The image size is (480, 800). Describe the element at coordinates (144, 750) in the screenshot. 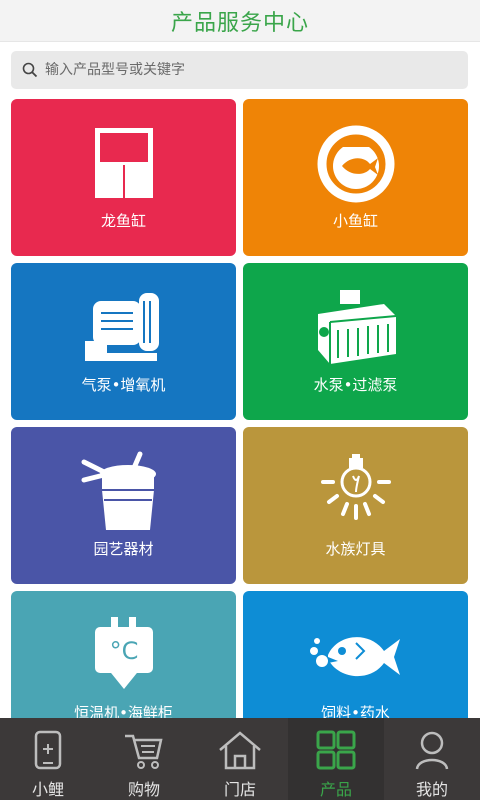

I see `shopping-cart-icon` at that location.